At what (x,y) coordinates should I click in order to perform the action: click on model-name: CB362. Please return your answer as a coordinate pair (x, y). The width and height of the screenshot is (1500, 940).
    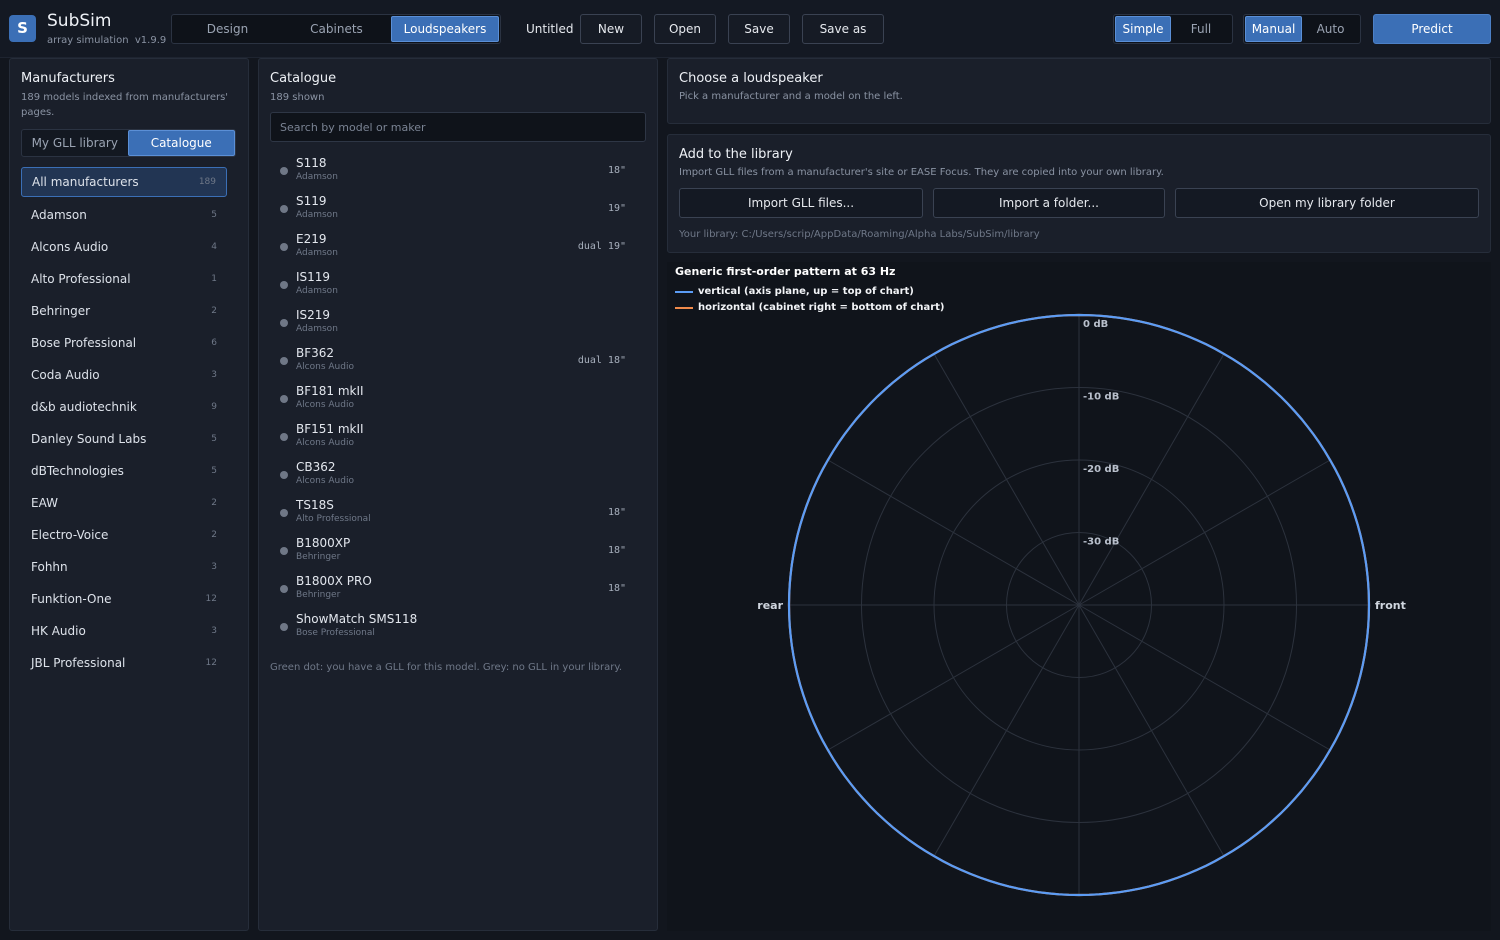
    Looking at the image, I should click on (316, 467).